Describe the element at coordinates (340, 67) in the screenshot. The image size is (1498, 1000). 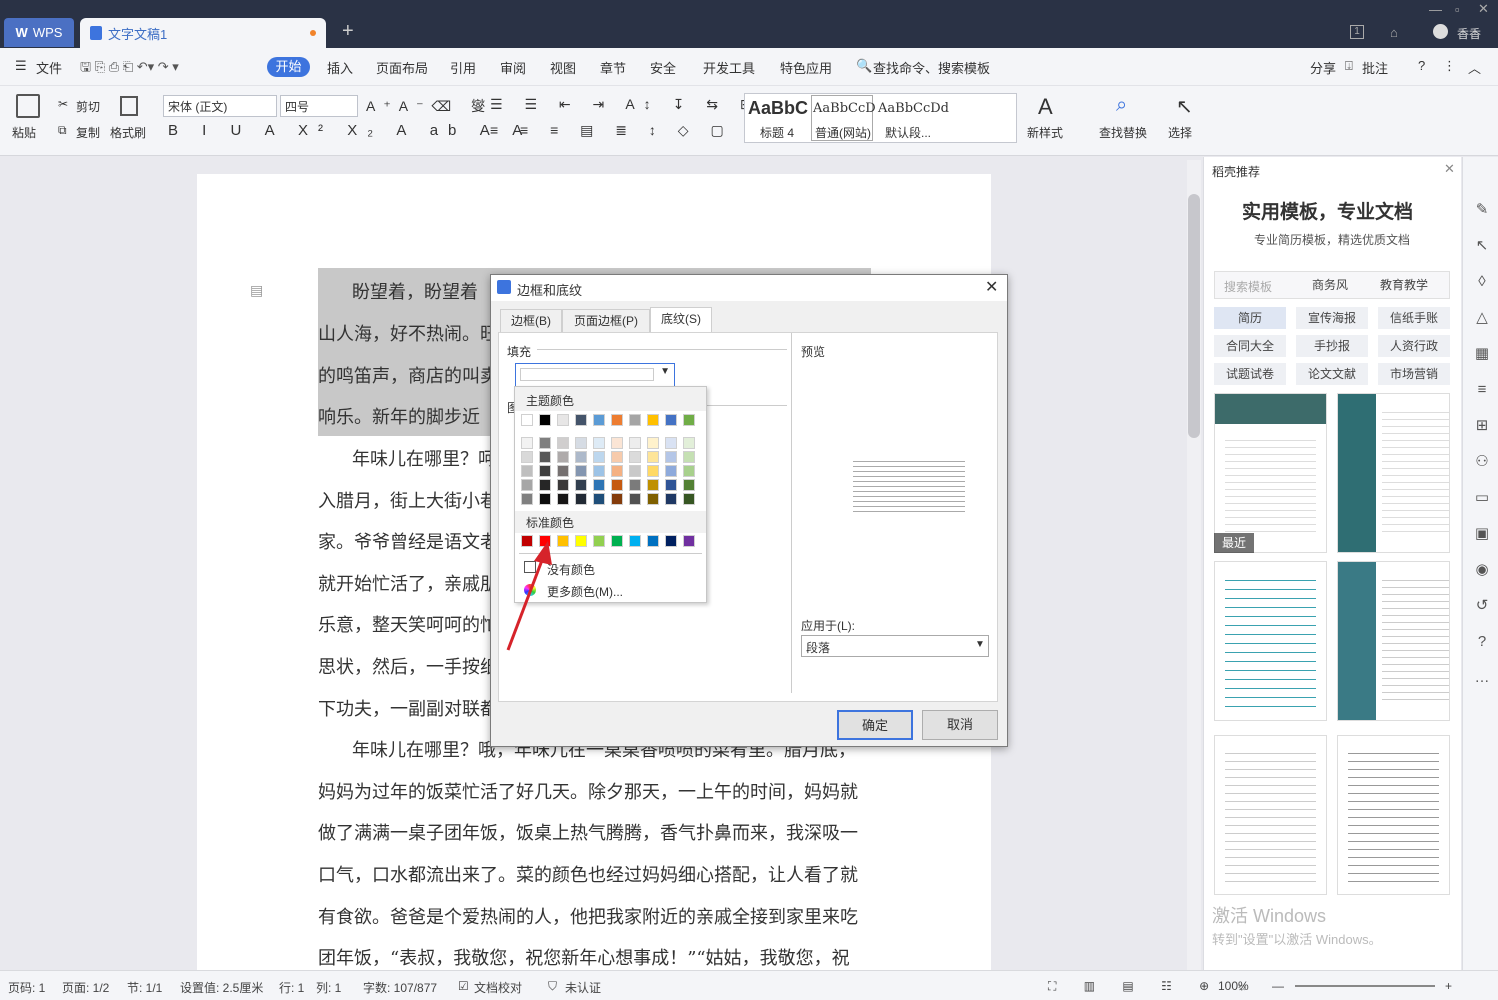
I see `tab-insert: 插入` at that location.